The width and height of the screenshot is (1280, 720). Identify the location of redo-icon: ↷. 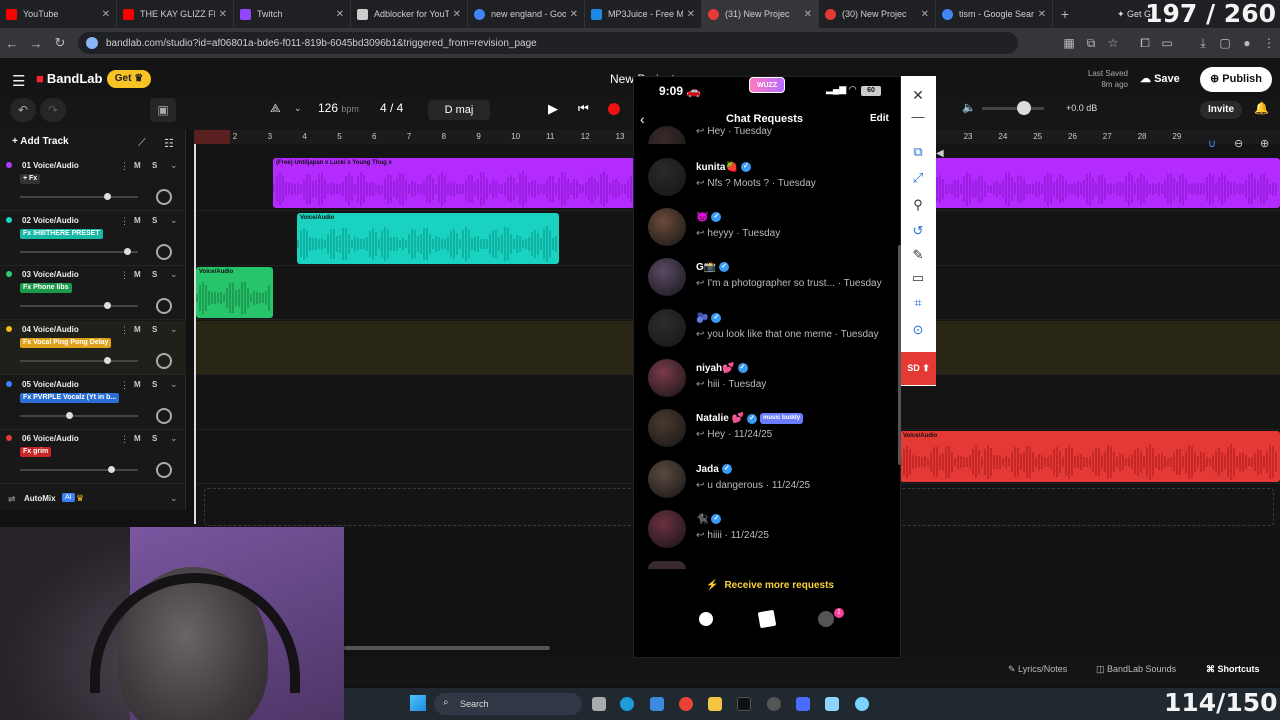
(53, 110).